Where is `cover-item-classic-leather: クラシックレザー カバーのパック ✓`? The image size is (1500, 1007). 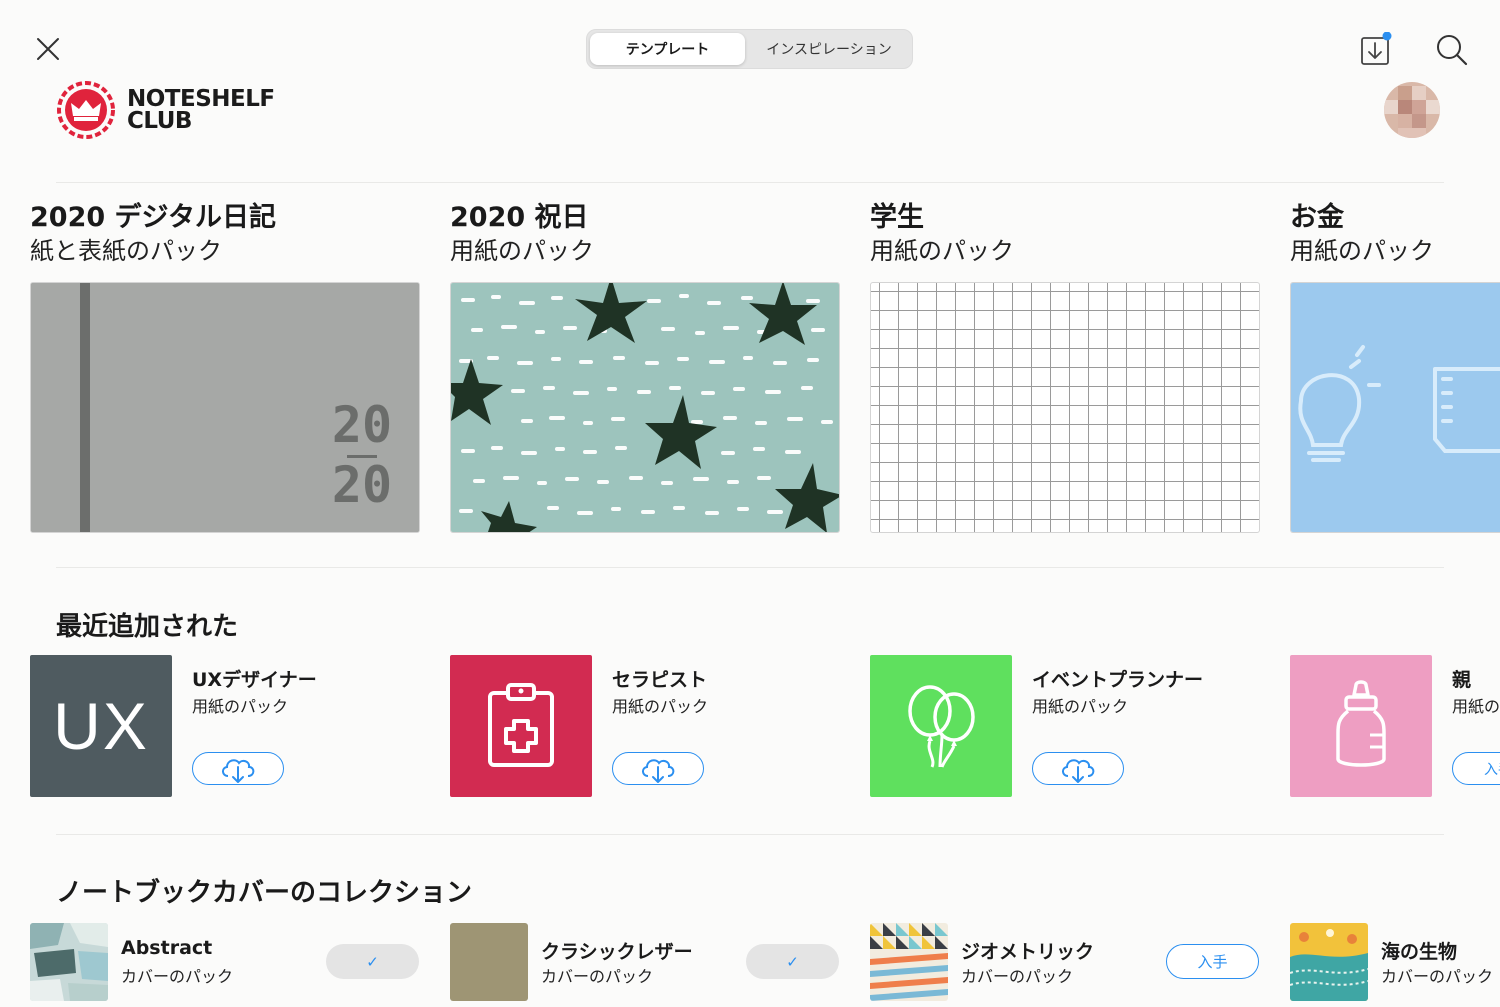
cover-item-classic-leather: クラシックレザー カバーのパック ✓ is located at coordinates (655, 962).